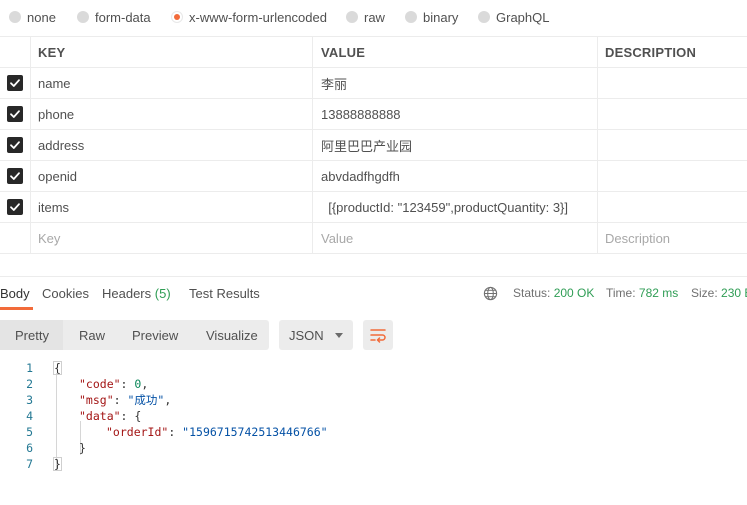 The image size is (747, 505). Describe the element at coordinates (15, 293) in the screenshot. I see `tab-body: Body` at that location.